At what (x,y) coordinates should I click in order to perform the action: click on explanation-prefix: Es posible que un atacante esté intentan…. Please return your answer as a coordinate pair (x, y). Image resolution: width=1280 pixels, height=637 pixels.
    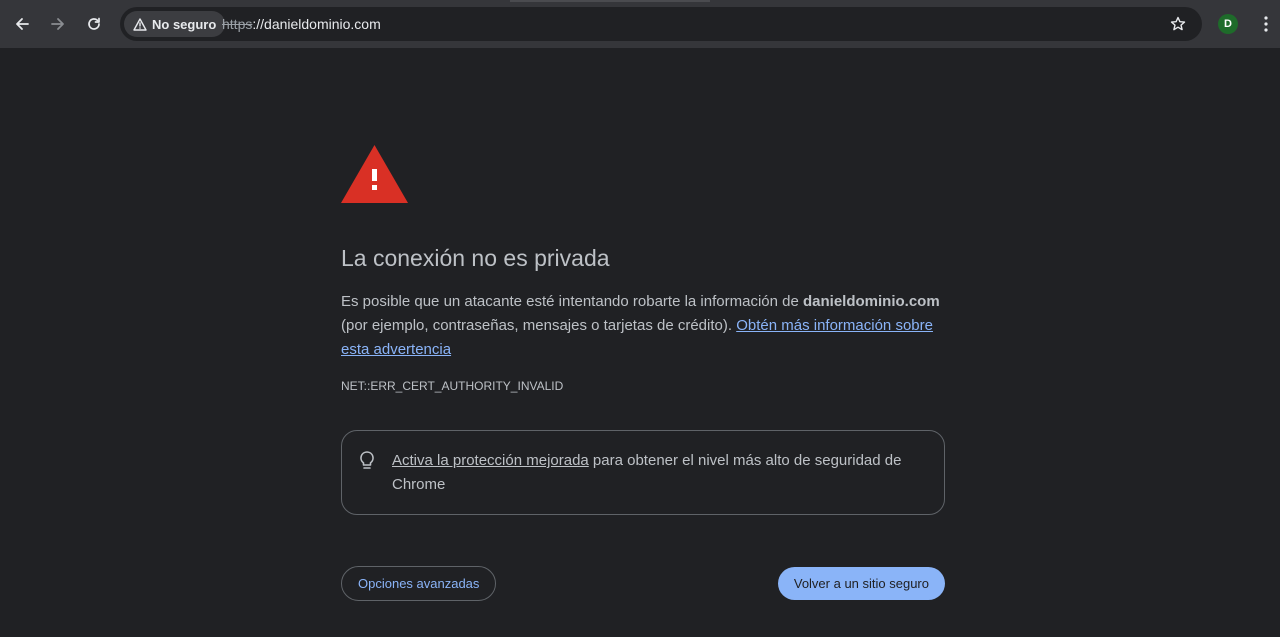
    Looking at the image, I should click on (572, 301).